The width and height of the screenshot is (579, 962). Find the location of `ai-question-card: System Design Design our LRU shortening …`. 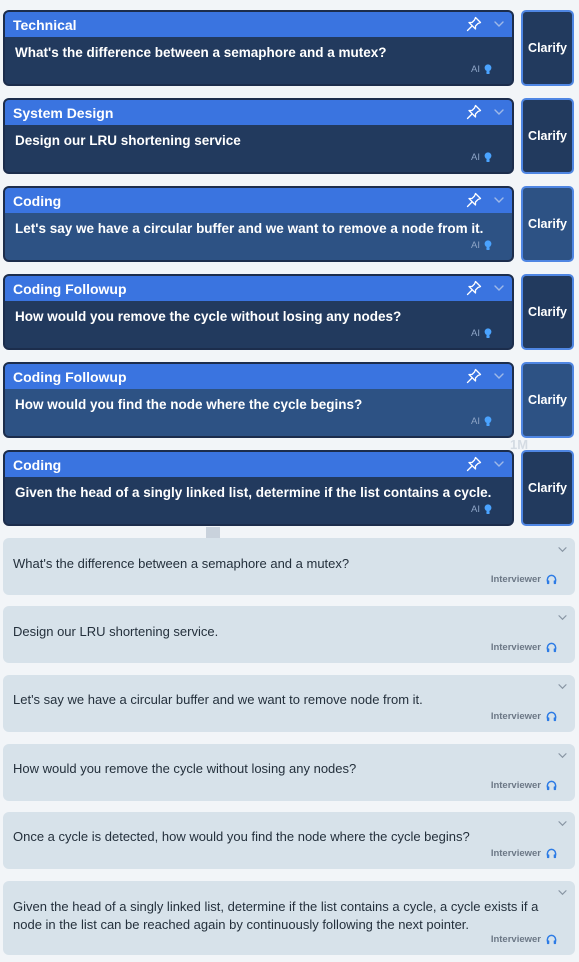

ai-question-card: System Design Design our LRU shortening … is located at coordinates (258, 136).